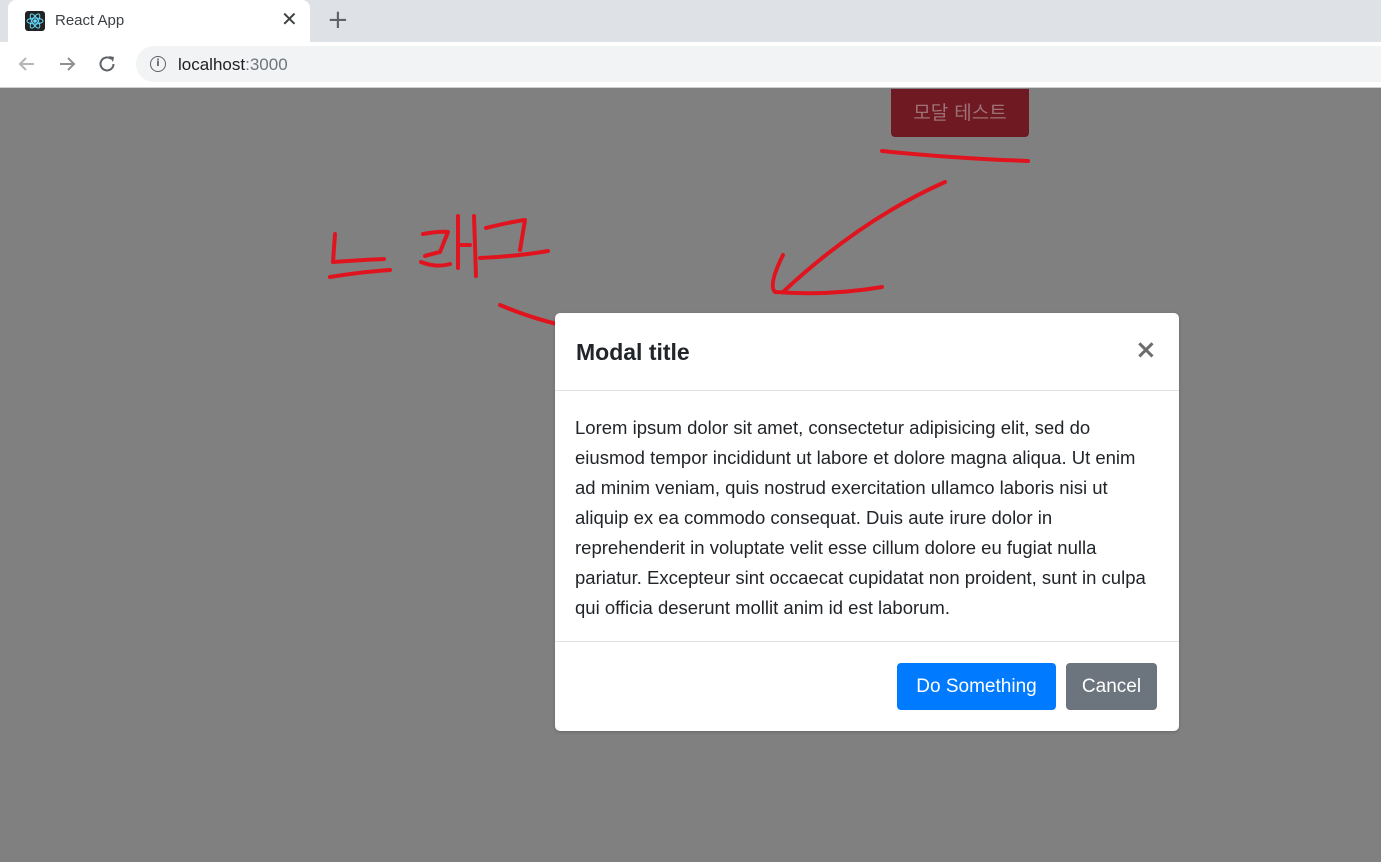  What do you see at coordinates (976, 686) in the screenshot?
I see `do-something-button: Do Something` at bounding box center [976, 686].